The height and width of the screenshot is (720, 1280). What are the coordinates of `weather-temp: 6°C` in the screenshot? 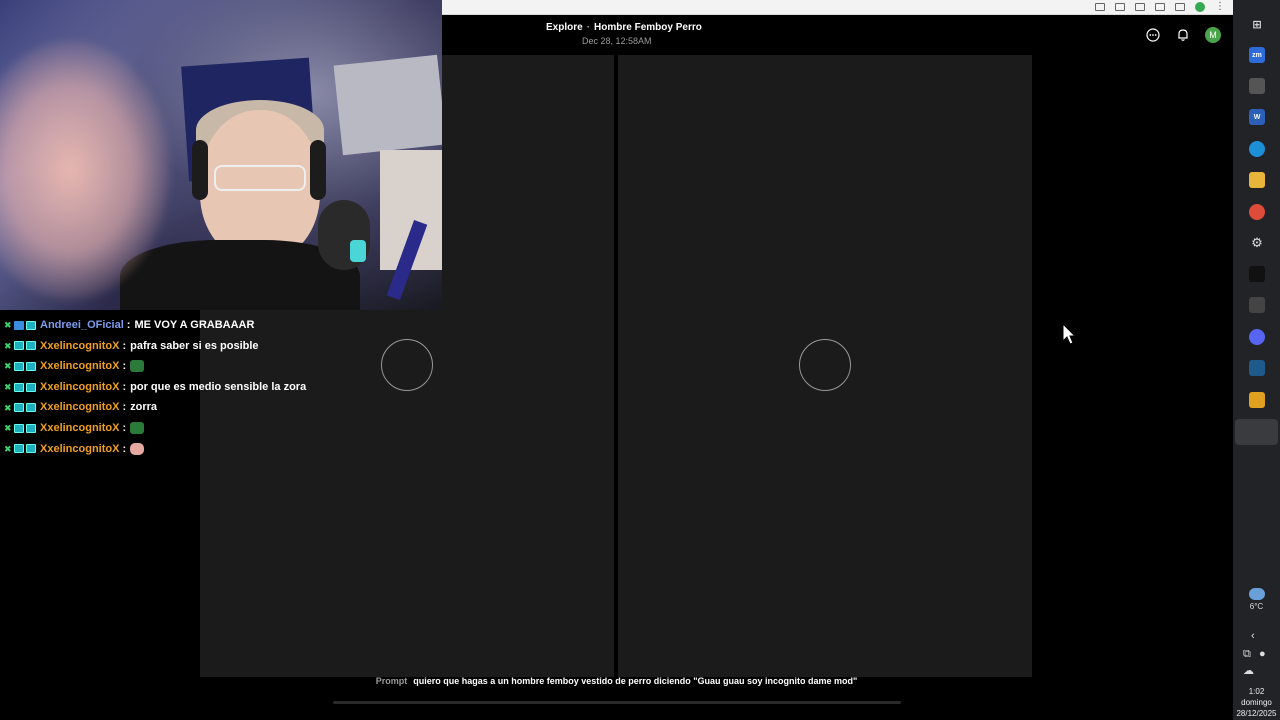 It's located at (1256, 606).